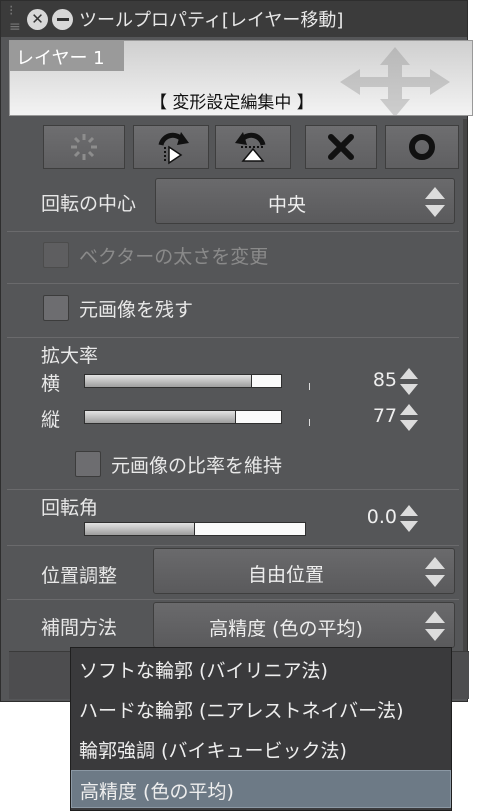  I want to click on reset-transform-button, so click(84, 147).